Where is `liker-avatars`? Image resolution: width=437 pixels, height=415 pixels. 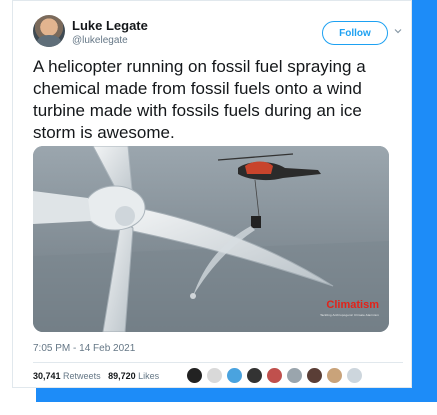 liker-avatars is located at coordinates (274, 375).